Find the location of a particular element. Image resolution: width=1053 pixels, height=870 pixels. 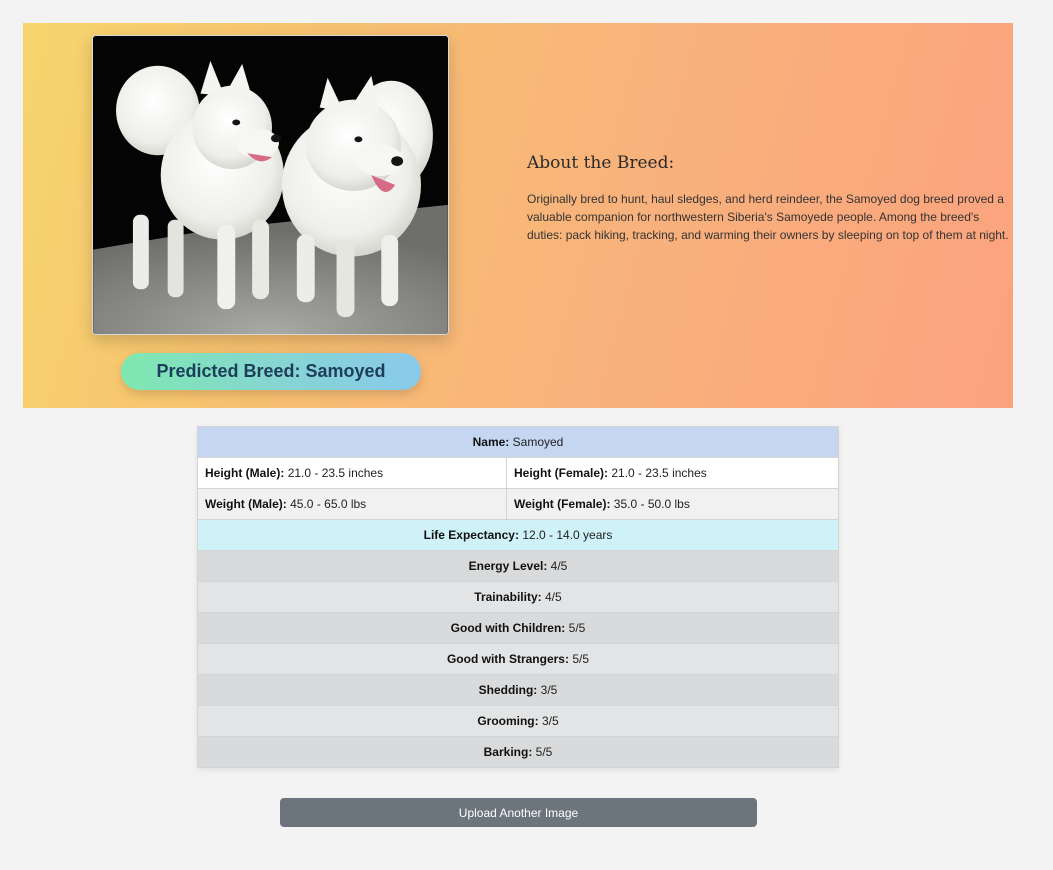

name-value: Samoyed is located at coordinates (538, 442).